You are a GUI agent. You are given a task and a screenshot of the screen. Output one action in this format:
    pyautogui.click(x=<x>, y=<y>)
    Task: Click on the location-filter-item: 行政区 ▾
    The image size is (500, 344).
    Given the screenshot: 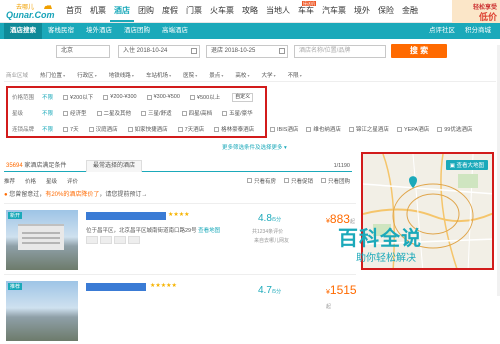 What is the action you would take?
    pyautogui.click(x=87, y=75)
    